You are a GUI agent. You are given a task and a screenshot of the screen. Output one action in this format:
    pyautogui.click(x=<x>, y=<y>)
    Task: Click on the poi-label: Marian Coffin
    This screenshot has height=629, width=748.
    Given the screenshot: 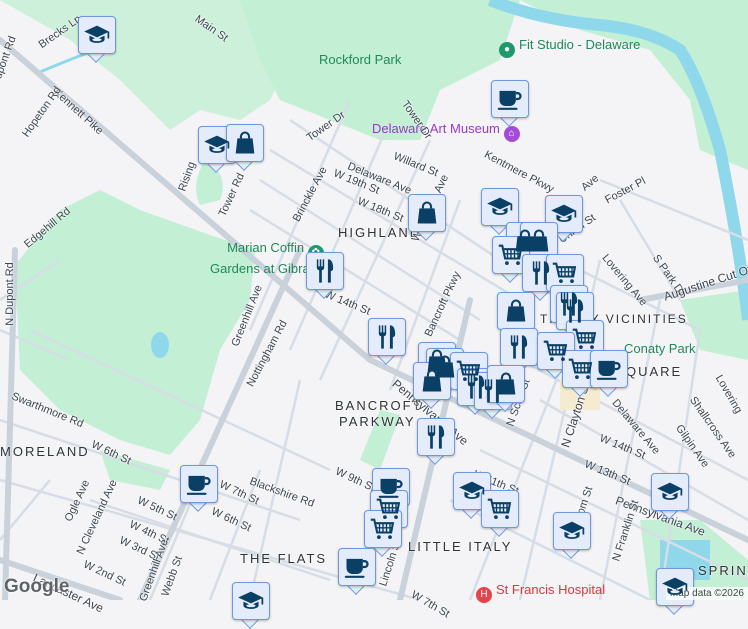 What is the action you would take?
    pyautogui.click(x=266, y=247)
    